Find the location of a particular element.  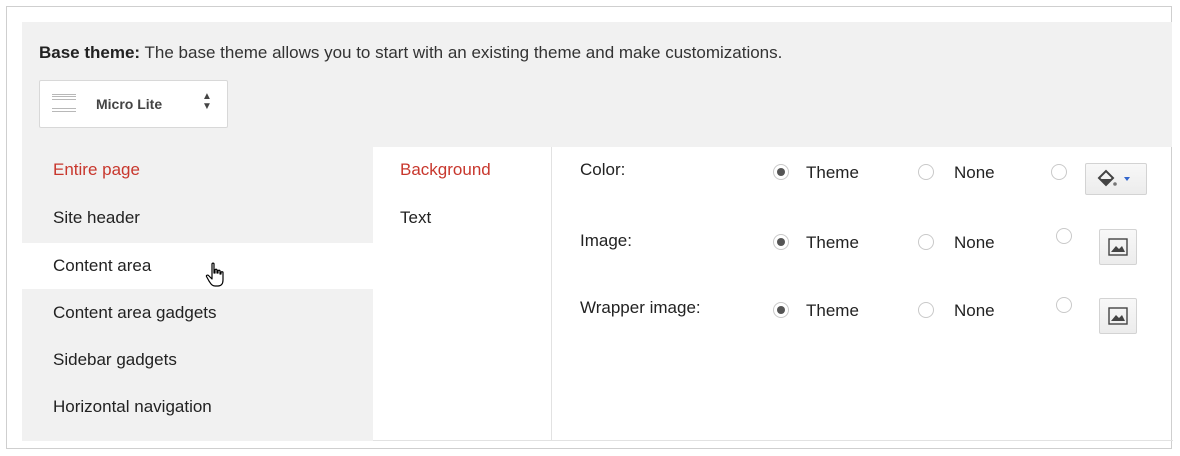

paint-bucket-icon is located at coordinates (1113, 178).